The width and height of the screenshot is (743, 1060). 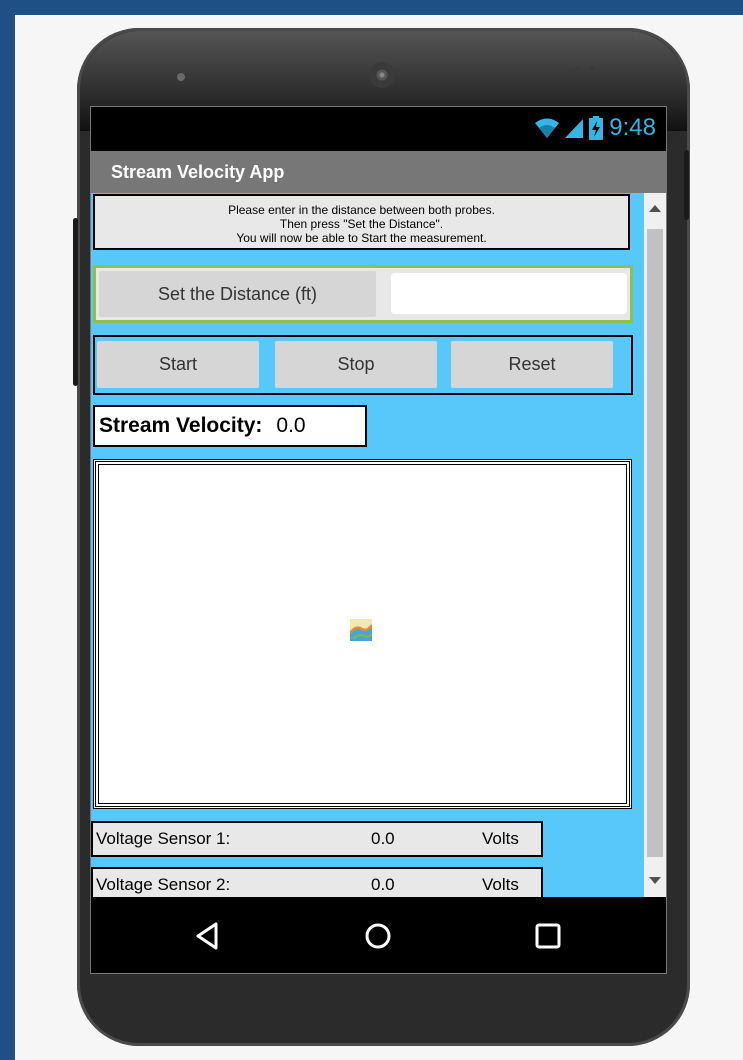 I want to click on voltage-sensor-1-row: Voltage Sensor 1: 0.0 Volts, so click(x=317, y=839).